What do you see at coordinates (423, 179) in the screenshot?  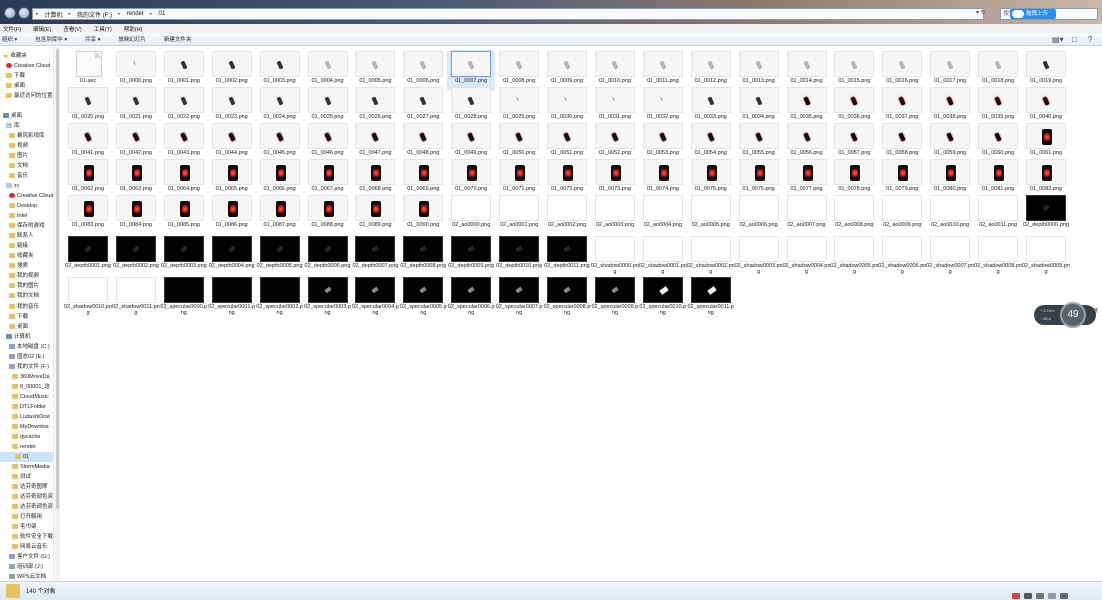 I see `file-item: 01_0069.png` at bounding box center [423, 179].